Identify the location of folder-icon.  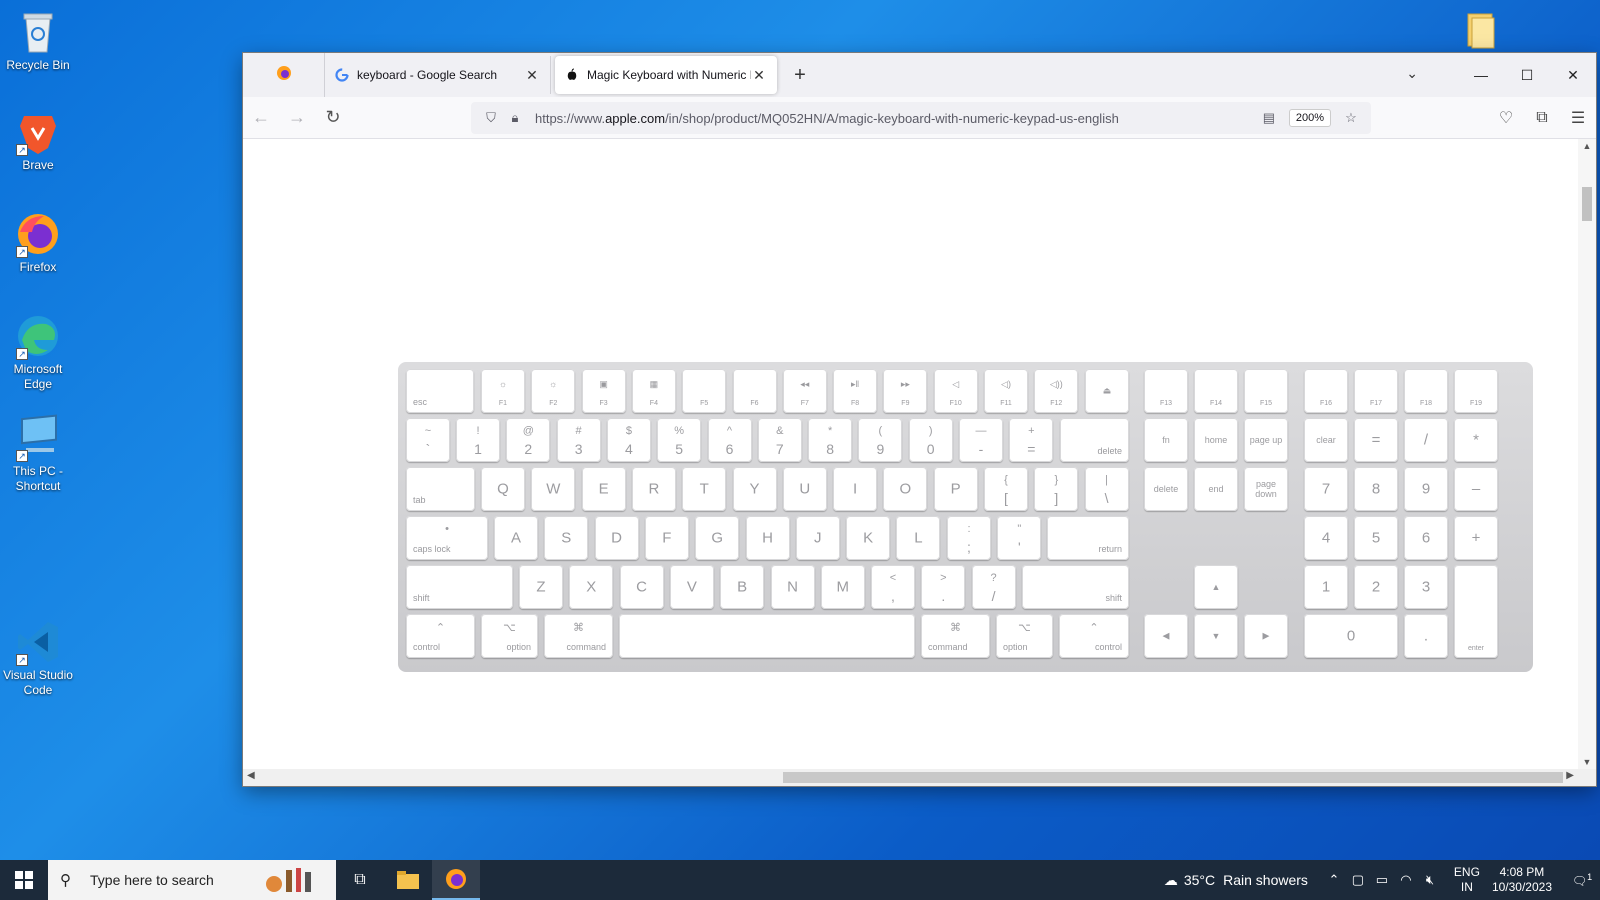
(1481, 30).